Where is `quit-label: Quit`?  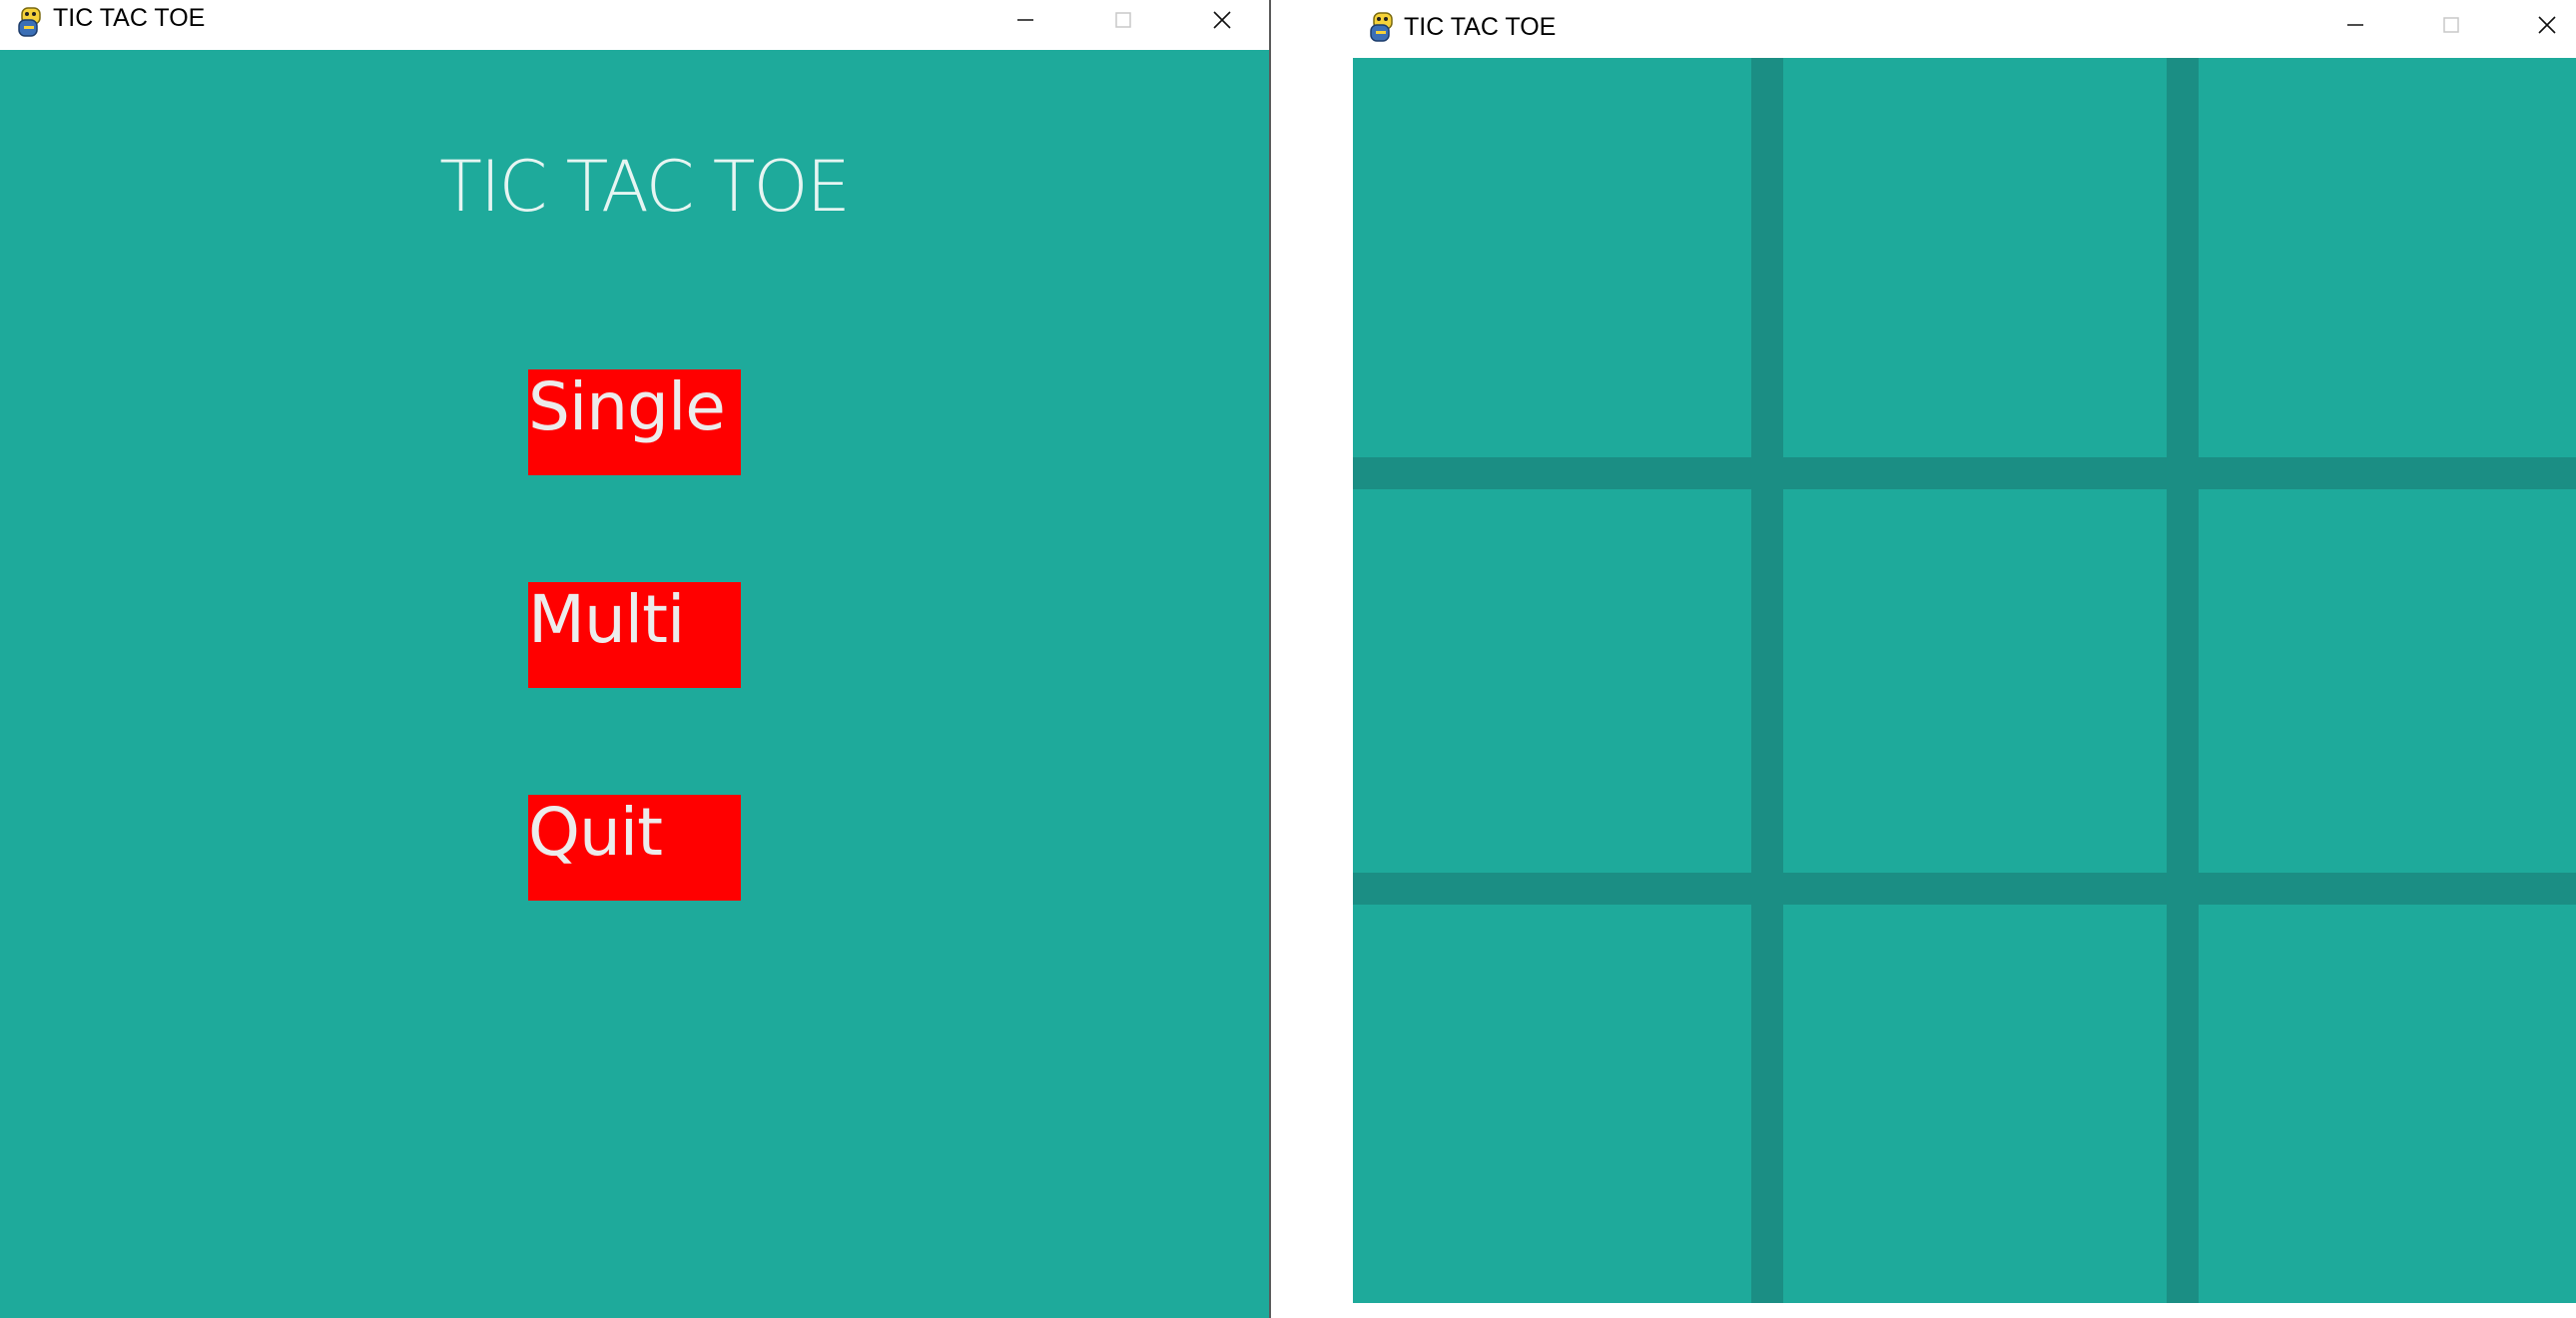
quit-label: Quit is located at coordinates (595, 832).